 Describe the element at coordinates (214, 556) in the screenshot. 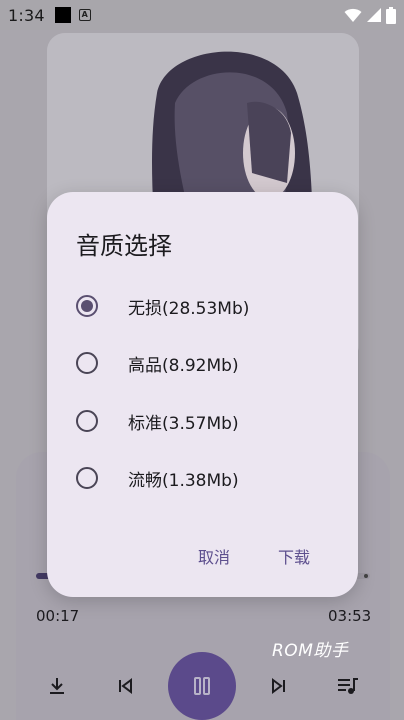

I see `cancel-button: 取消` at that location.